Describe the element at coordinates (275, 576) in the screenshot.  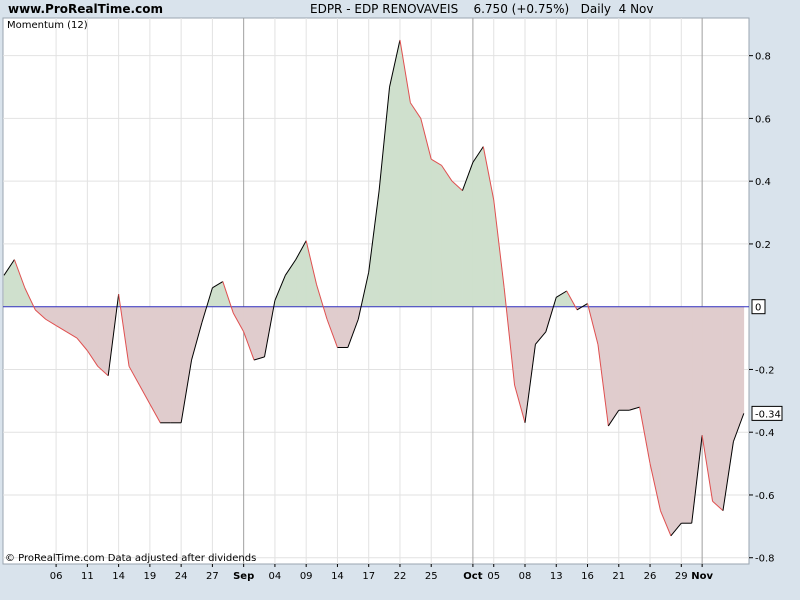
I see `x-tick-label: 04` at that location.